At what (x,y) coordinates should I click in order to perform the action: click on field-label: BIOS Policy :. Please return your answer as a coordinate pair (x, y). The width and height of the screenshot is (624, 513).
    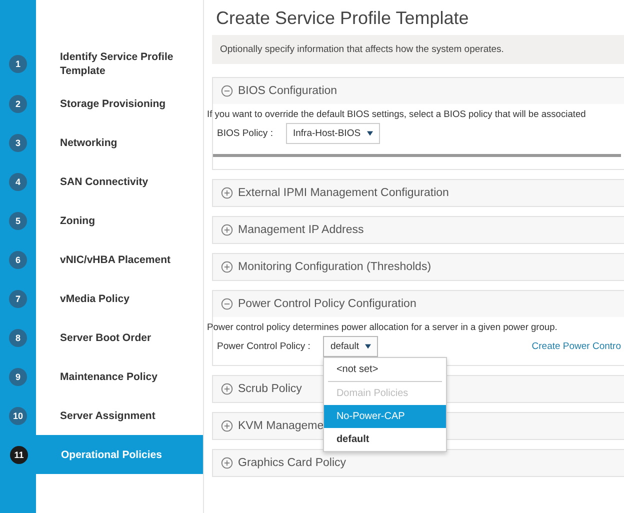
    Looking at the image, I should click on (245, 133).